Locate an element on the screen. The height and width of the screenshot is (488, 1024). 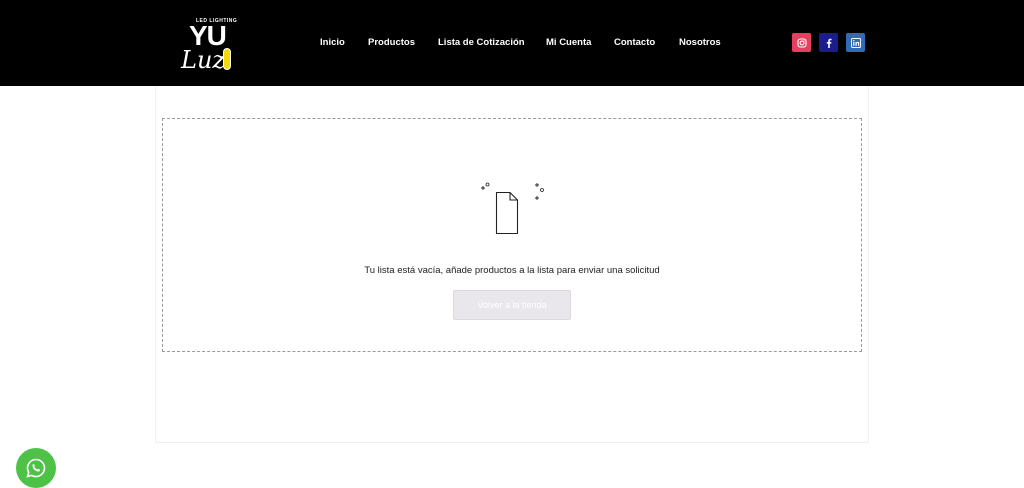
linkedin-icon is located at coordinates (855, 42).